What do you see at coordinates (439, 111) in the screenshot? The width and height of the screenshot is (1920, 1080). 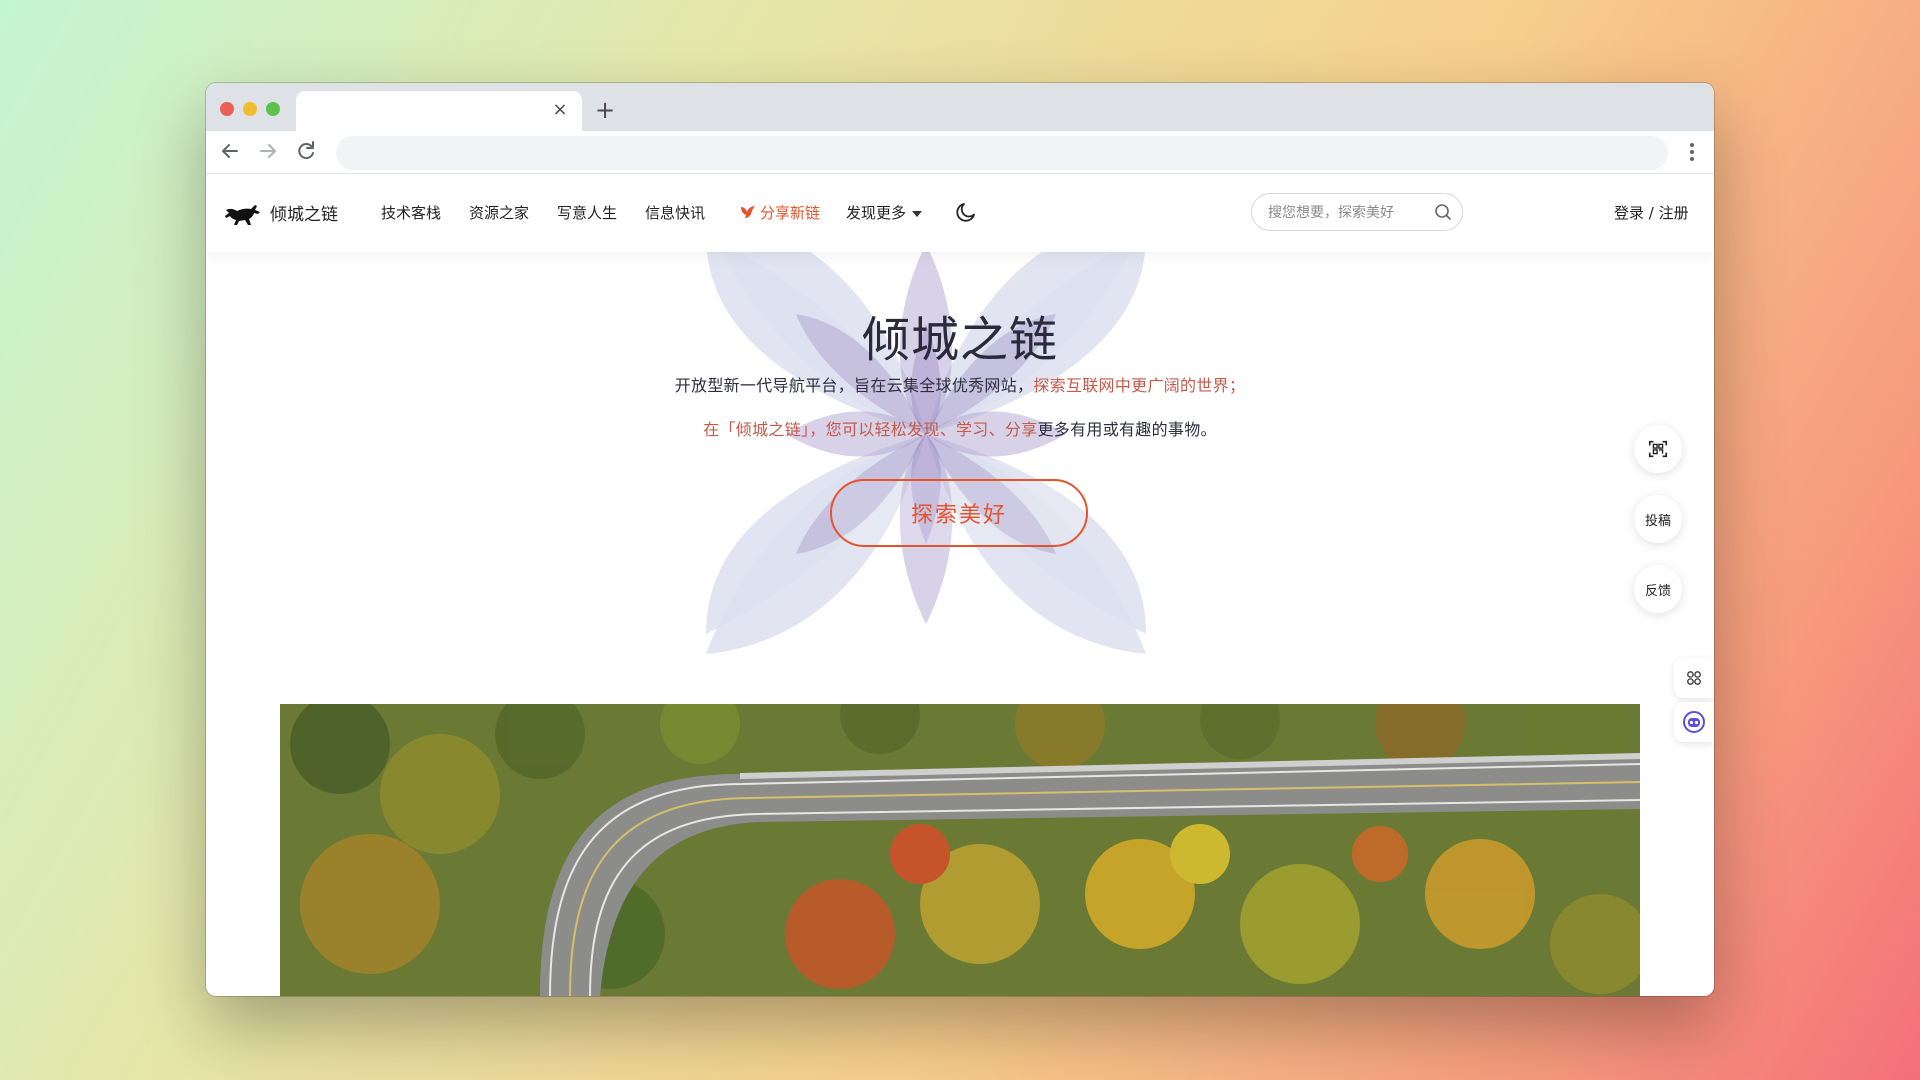 I see `active-tab: ×` at bounding box center [439, 111].